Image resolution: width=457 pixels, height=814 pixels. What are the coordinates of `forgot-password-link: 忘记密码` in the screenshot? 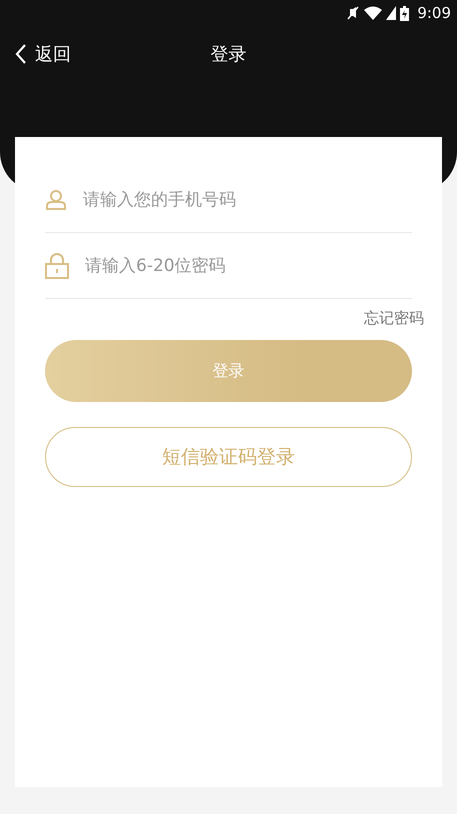 It's located at (394, 318).